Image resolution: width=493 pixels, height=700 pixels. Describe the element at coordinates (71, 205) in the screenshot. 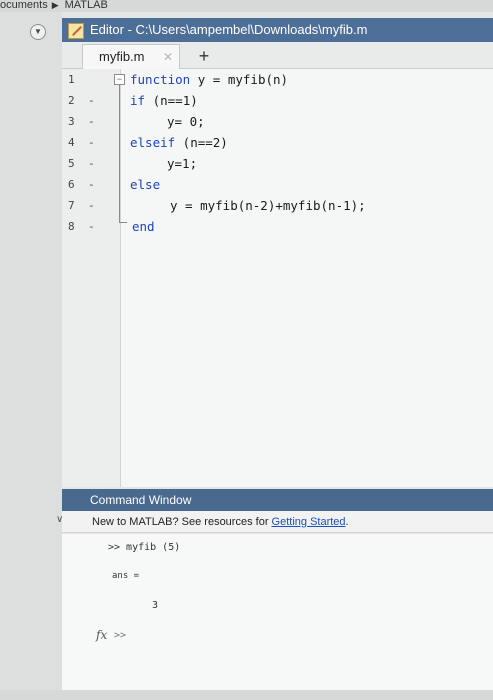

I see `line-number: 7` at that location.